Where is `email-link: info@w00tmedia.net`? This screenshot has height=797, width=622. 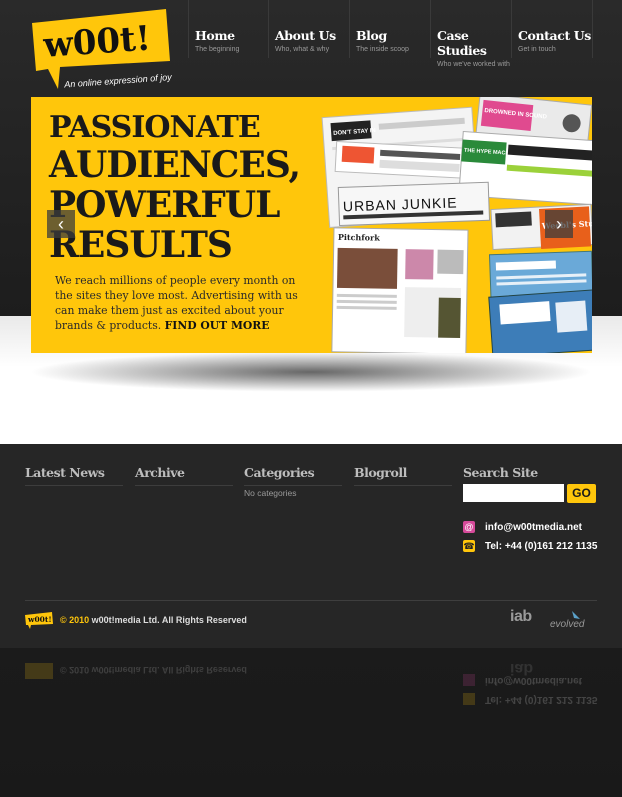
email-link: info@w00tmedia.net is located at coordinates (533, 527).